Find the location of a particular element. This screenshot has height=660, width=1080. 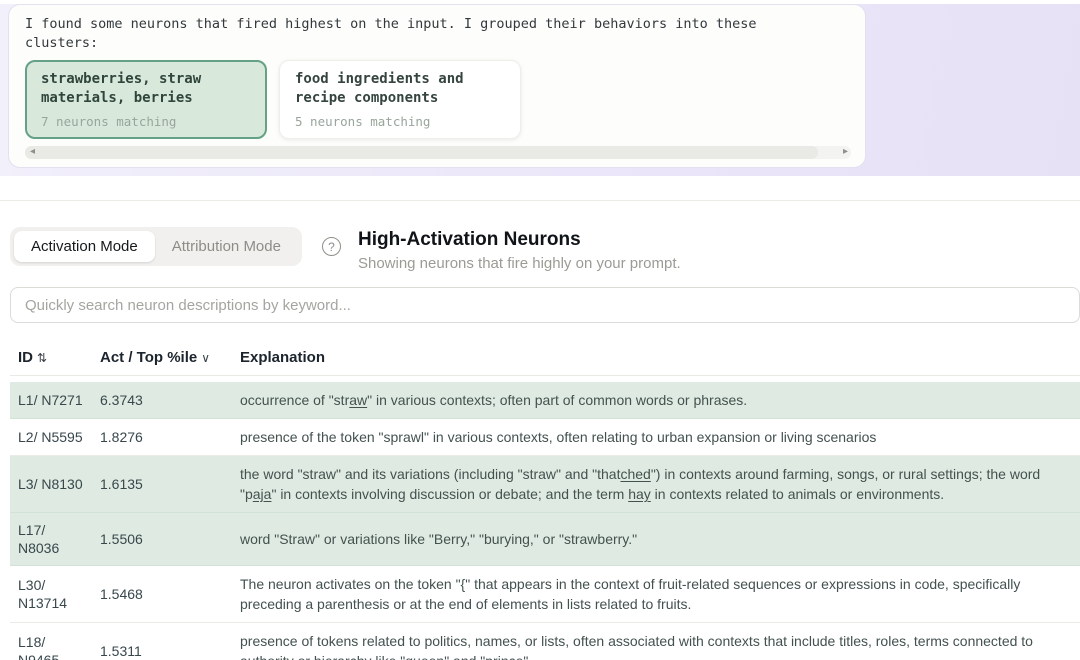

cell-act: 6.3743 is located at coordinates (121, 400).